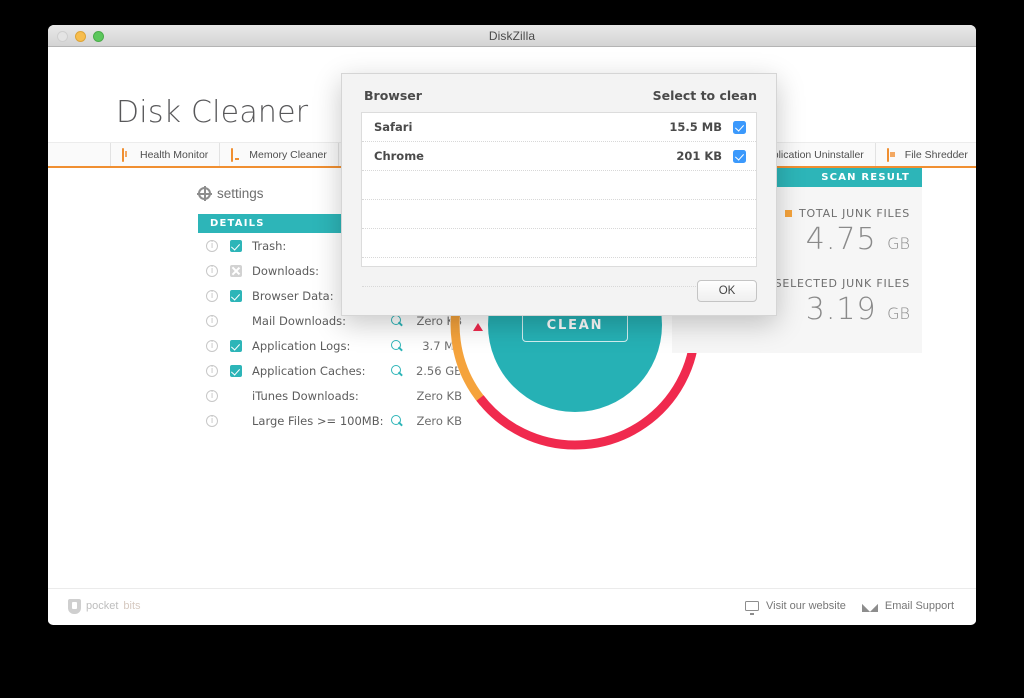  Describe the element at coordinates (478, 327) in the screenshot. I see `selected-marker-triangle-icon` at that location.